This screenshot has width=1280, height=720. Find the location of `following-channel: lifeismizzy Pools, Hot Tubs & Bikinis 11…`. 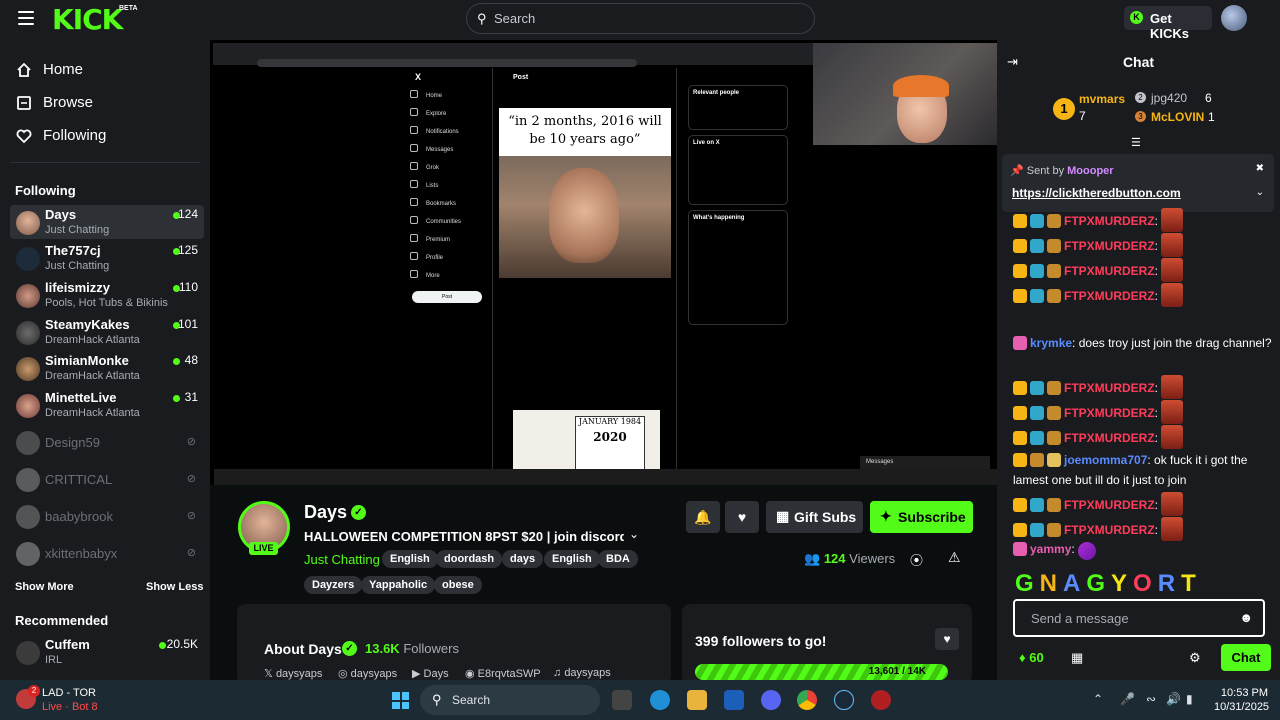

following-channel: lifeismizzy Pools, Hot Tubs & Bikinis 11… is located at coordinates (107, 295).